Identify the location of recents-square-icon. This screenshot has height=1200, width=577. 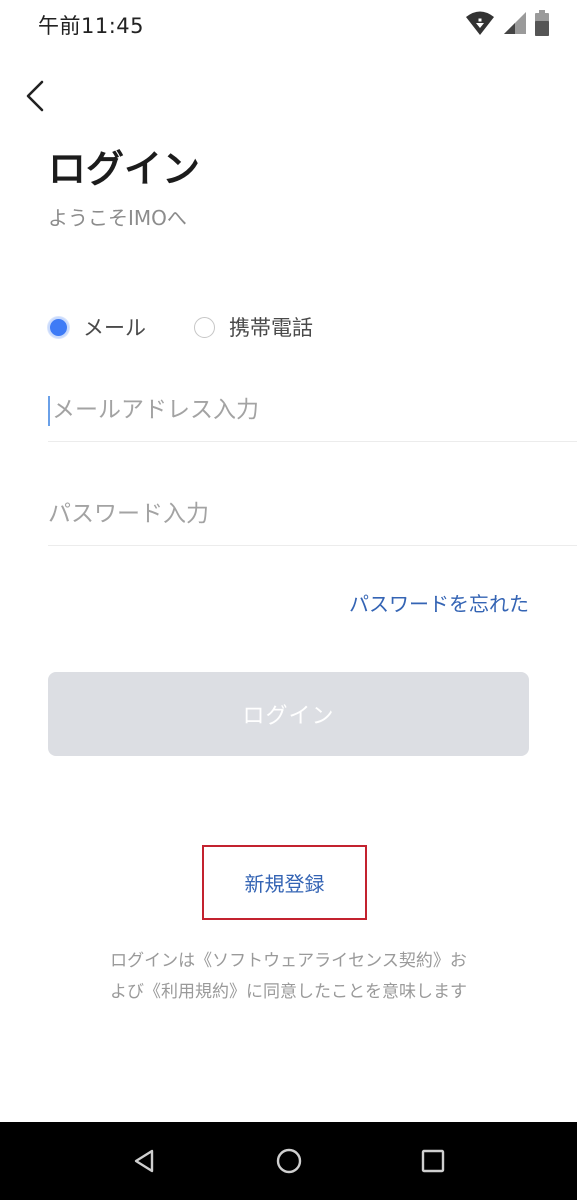
(433, 1164).